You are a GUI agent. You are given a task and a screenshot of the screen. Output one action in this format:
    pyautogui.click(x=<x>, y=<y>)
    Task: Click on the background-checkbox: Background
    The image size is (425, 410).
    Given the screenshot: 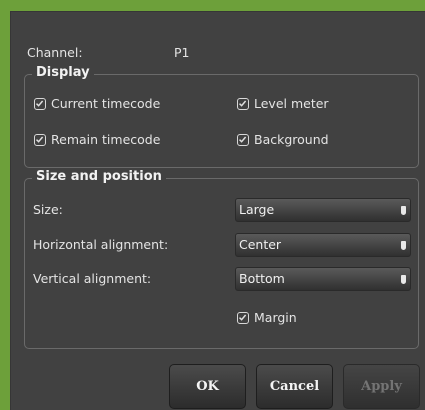 What is the action you would take?
    pyautogui.click(x=283, y=139)
    